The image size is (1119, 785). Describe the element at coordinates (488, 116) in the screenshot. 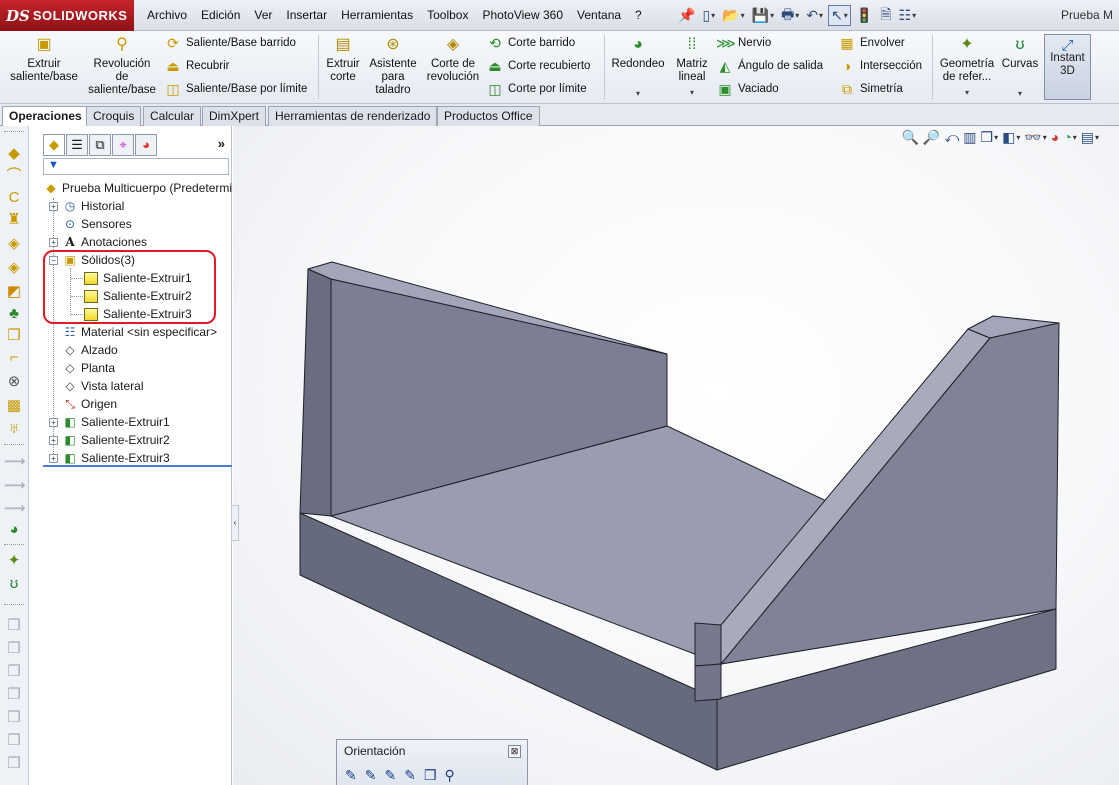

I see `tab-productos-office: Productos Office` at that location.